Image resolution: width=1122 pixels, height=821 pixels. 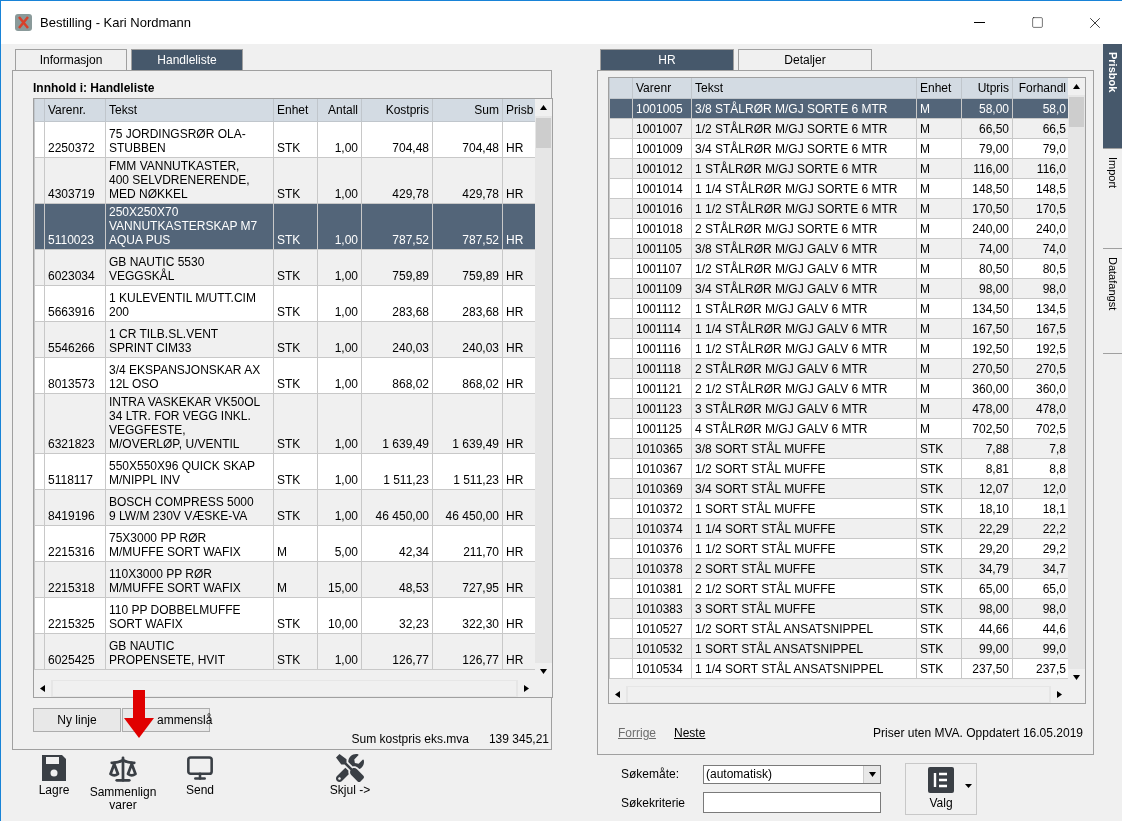 What do you see at coordinates (987, 88) in the screenshot?
I see `column-header: Utpris` at bounding box center [987, 88].